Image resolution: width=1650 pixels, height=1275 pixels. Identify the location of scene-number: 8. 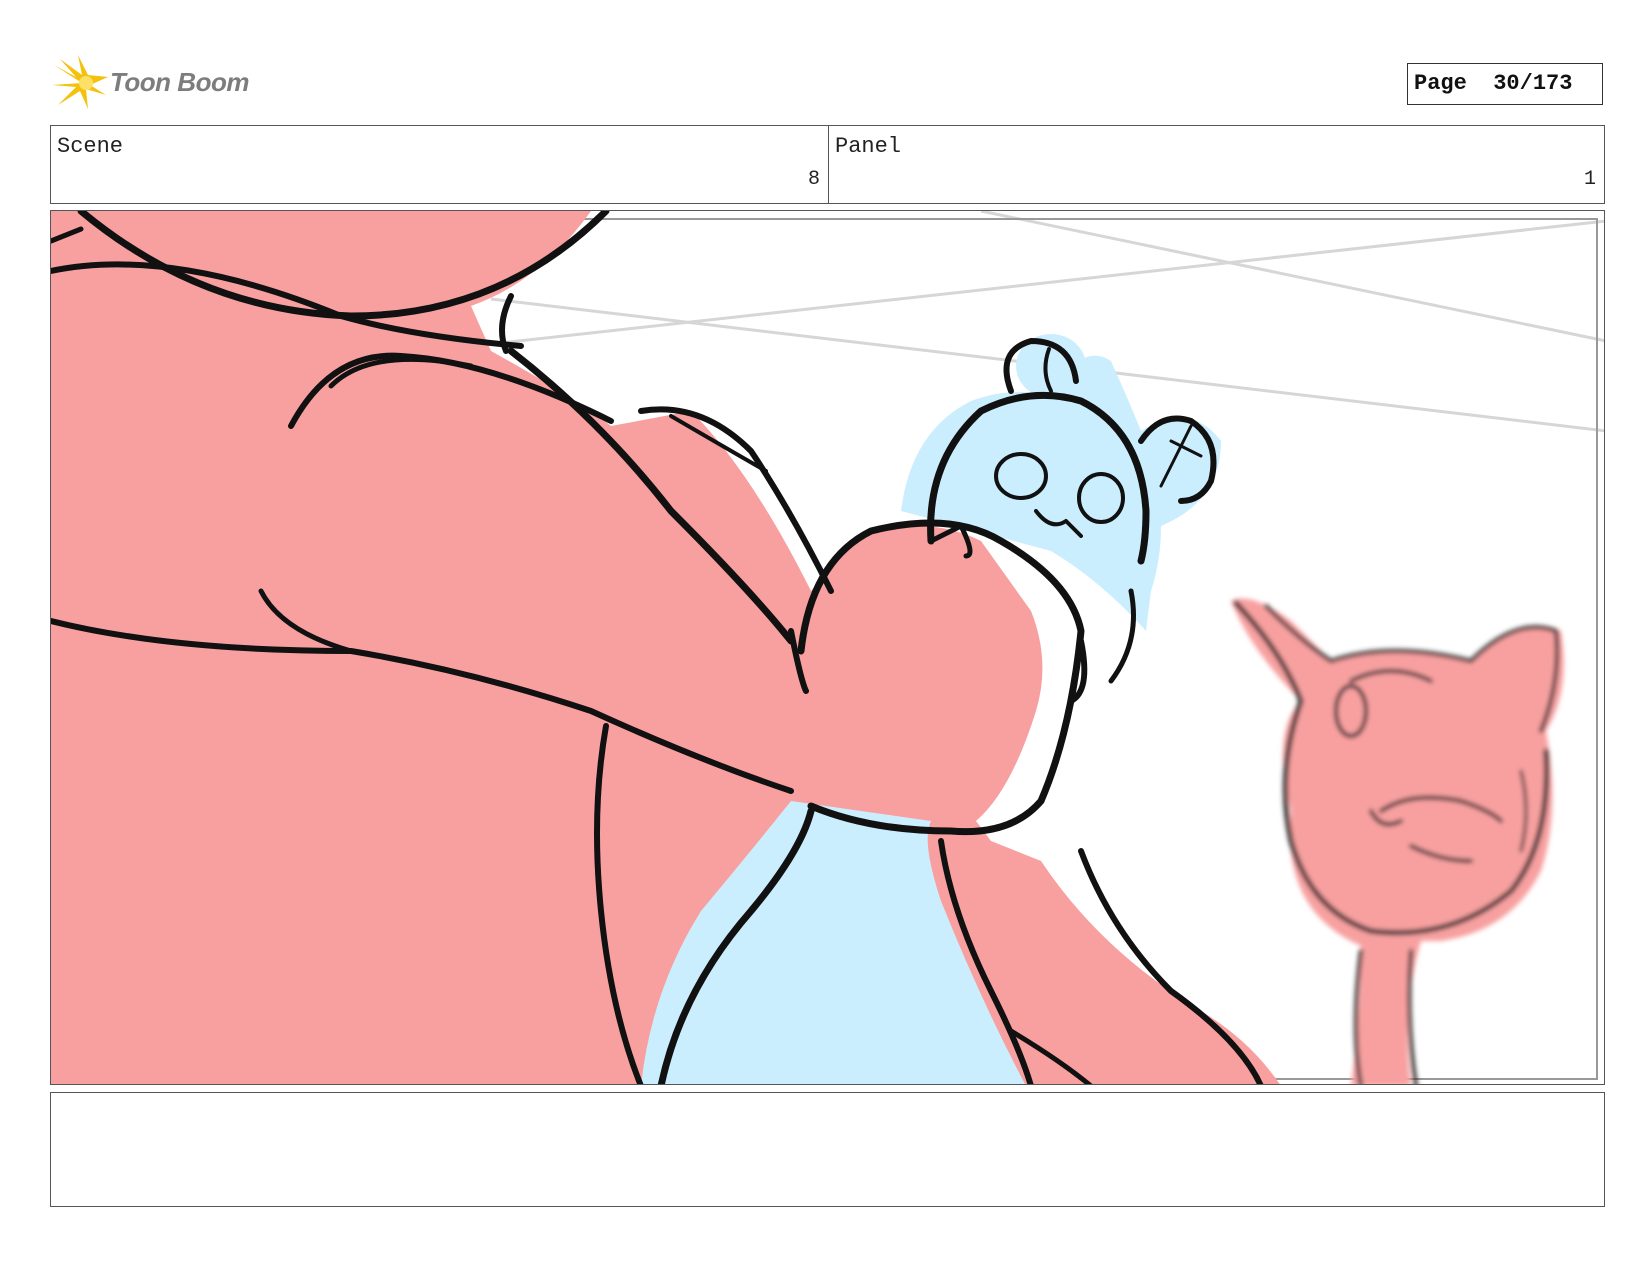
(813, 179).